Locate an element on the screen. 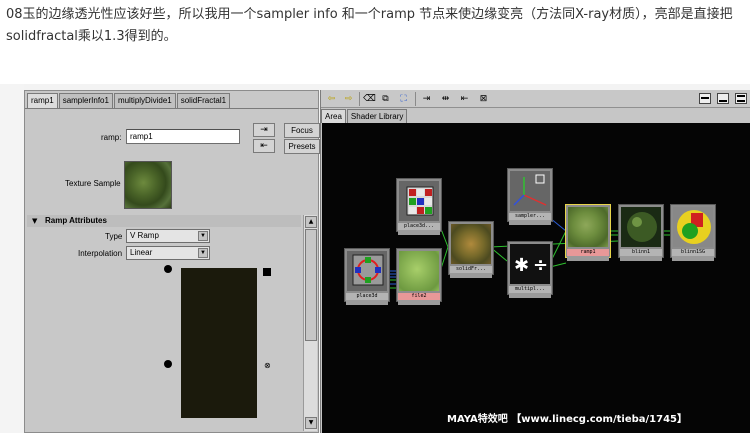 The width and height of the screenshot is (750, 433). presets-button: Presets is located at coordinates (302, 146).